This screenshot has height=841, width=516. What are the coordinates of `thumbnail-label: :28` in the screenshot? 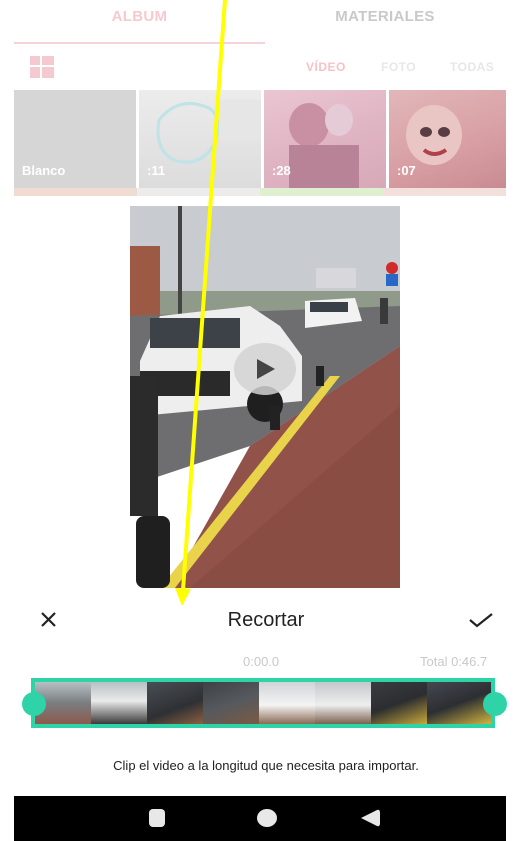 It's located at (281, 170).